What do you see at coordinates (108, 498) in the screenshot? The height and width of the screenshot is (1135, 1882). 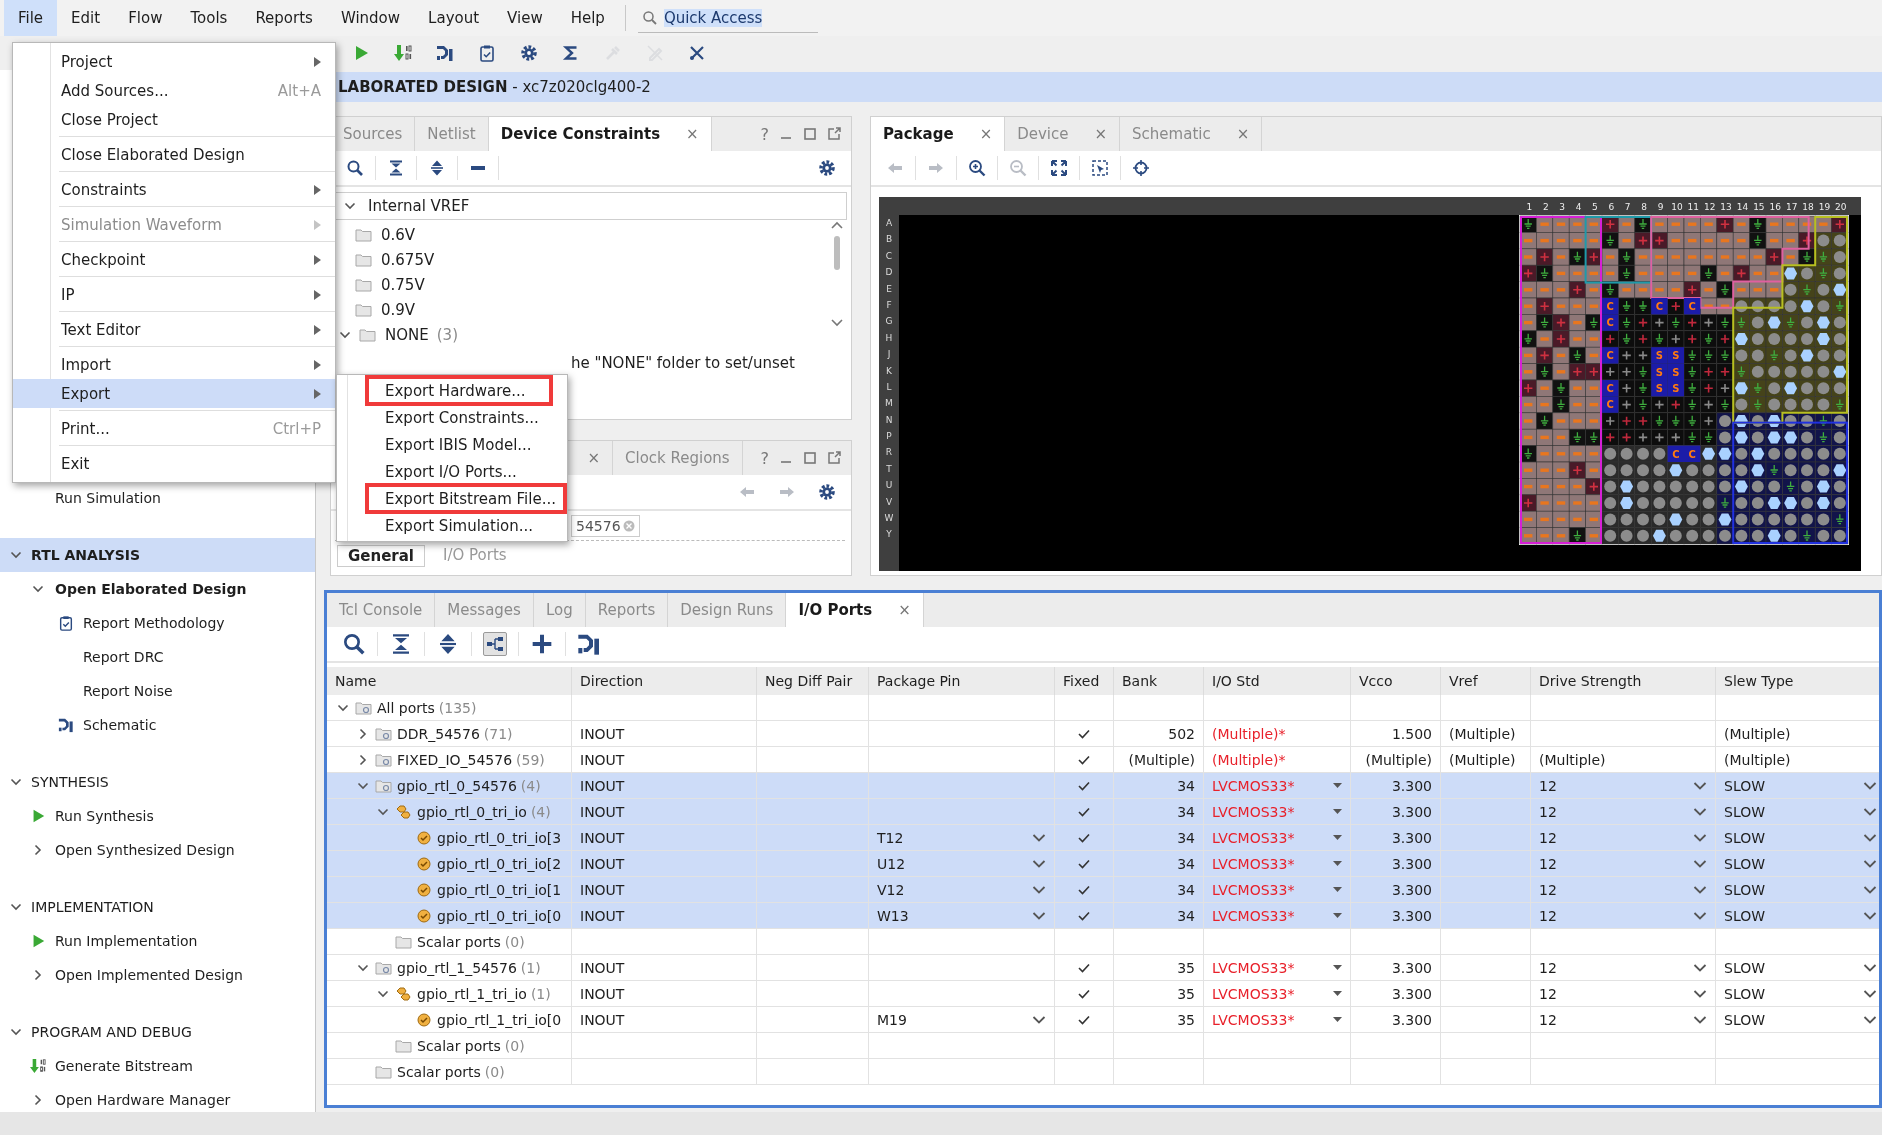 I see `nav-item: Run Simulation` at bounding box center [108, 498].